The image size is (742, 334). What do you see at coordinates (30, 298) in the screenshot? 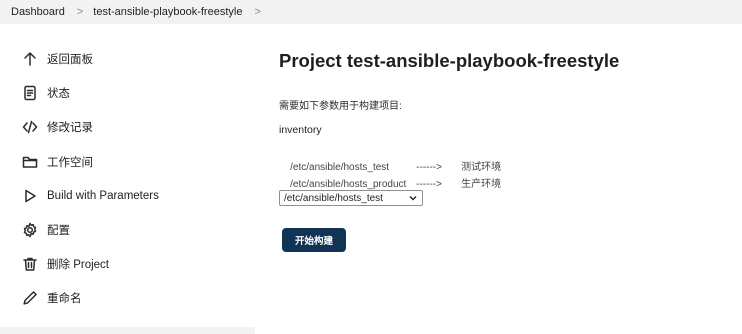
I see `pencil-icon` at bounding box center [30, 298].